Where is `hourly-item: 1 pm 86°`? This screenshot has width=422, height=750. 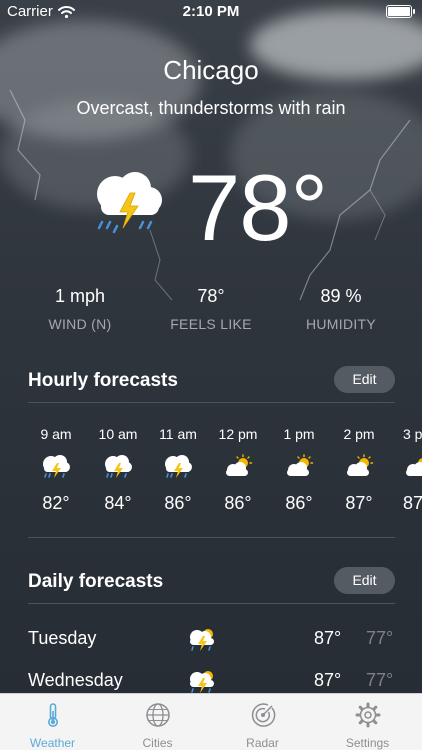
hourly-item: 1 pm 86° is located at coordinates (299, 470).